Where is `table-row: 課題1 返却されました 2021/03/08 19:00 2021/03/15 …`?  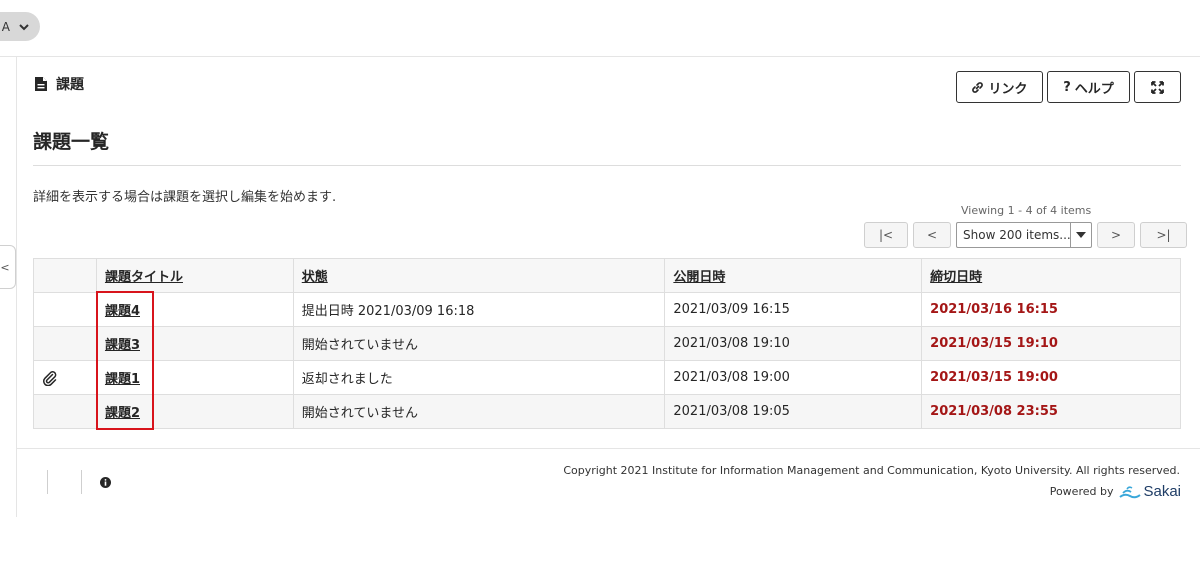
table-row: 課題1 返却されました 2021/03/08 19:00 2021/03/15 … is located at coordinates (607, 377).